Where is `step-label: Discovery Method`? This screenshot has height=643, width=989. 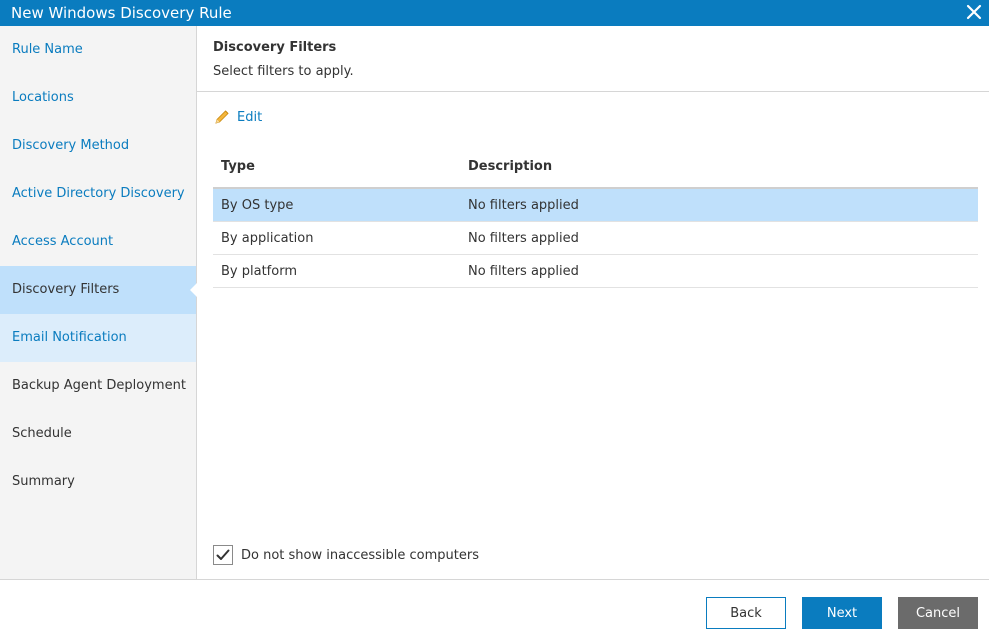
step-label: Discovery Method is located at coordinates (71, 145).